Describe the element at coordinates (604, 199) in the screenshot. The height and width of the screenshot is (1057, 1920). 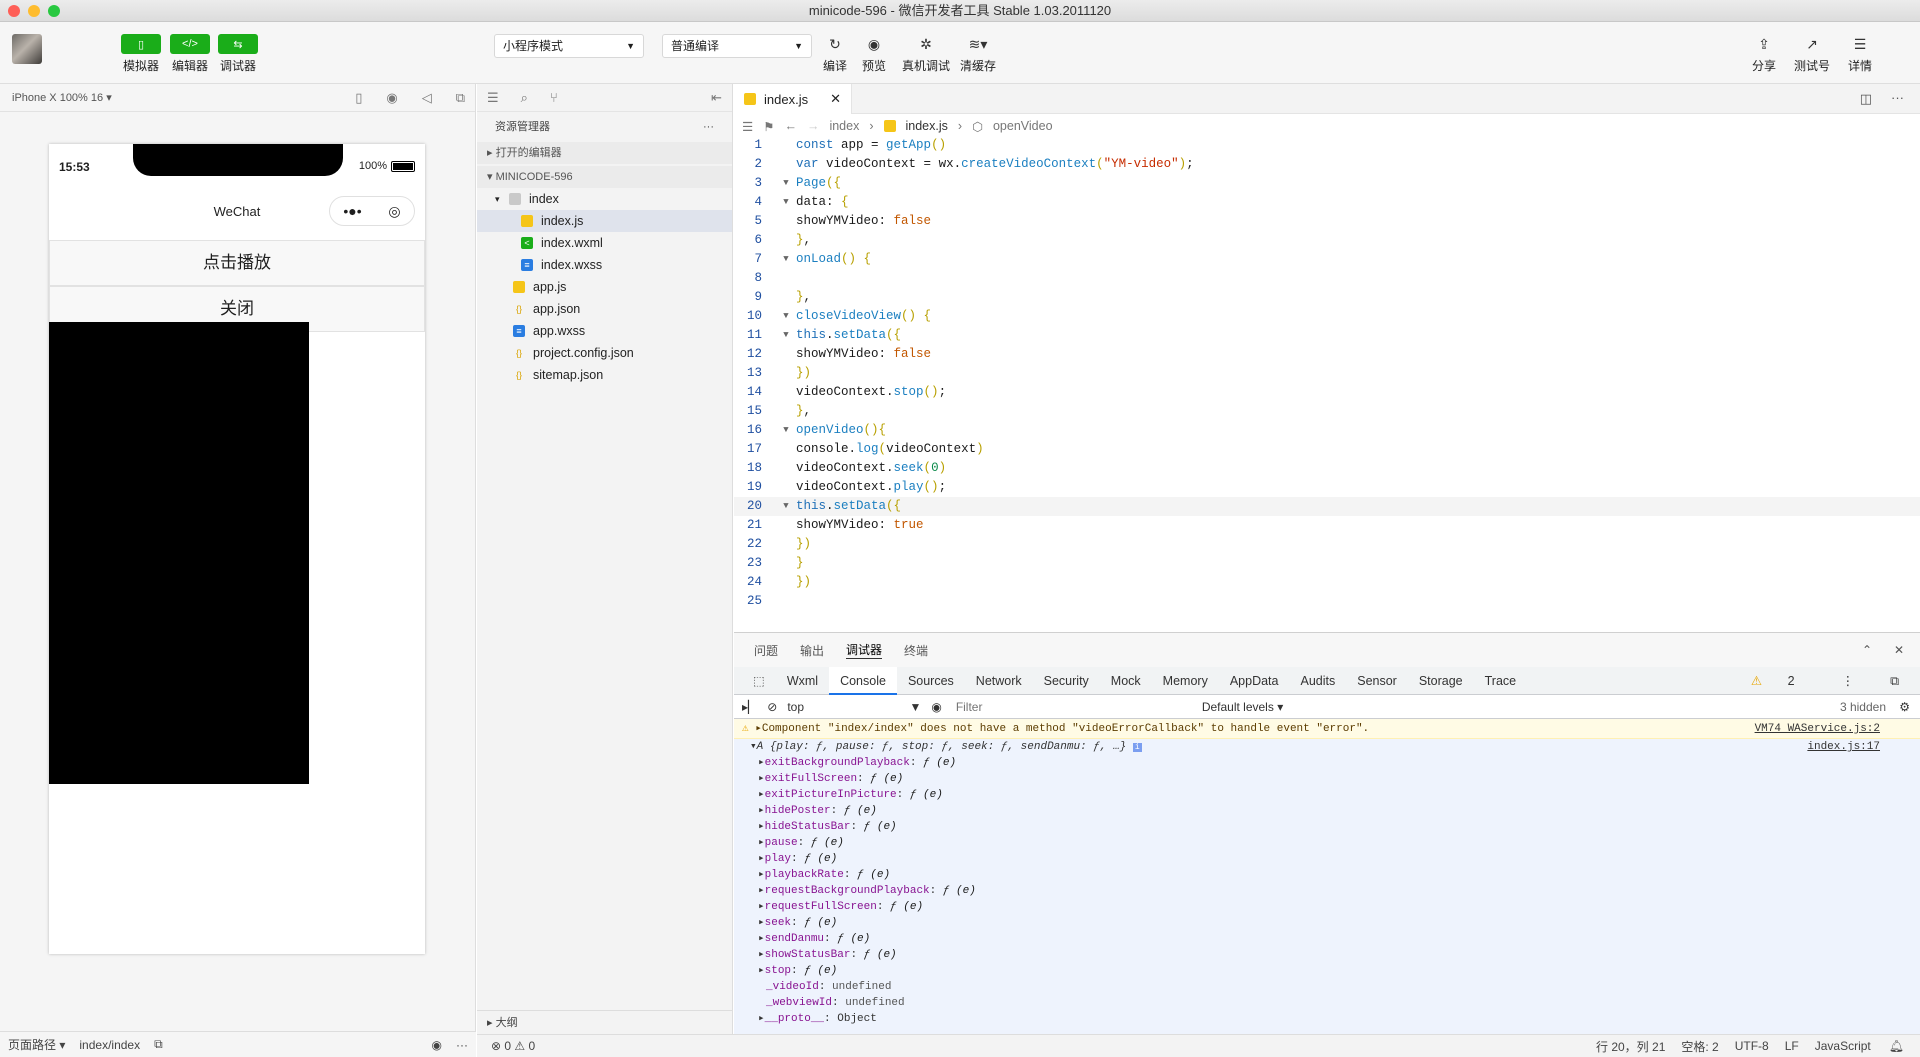
I see `tree-item-index-folder: ▾ index` at that location.